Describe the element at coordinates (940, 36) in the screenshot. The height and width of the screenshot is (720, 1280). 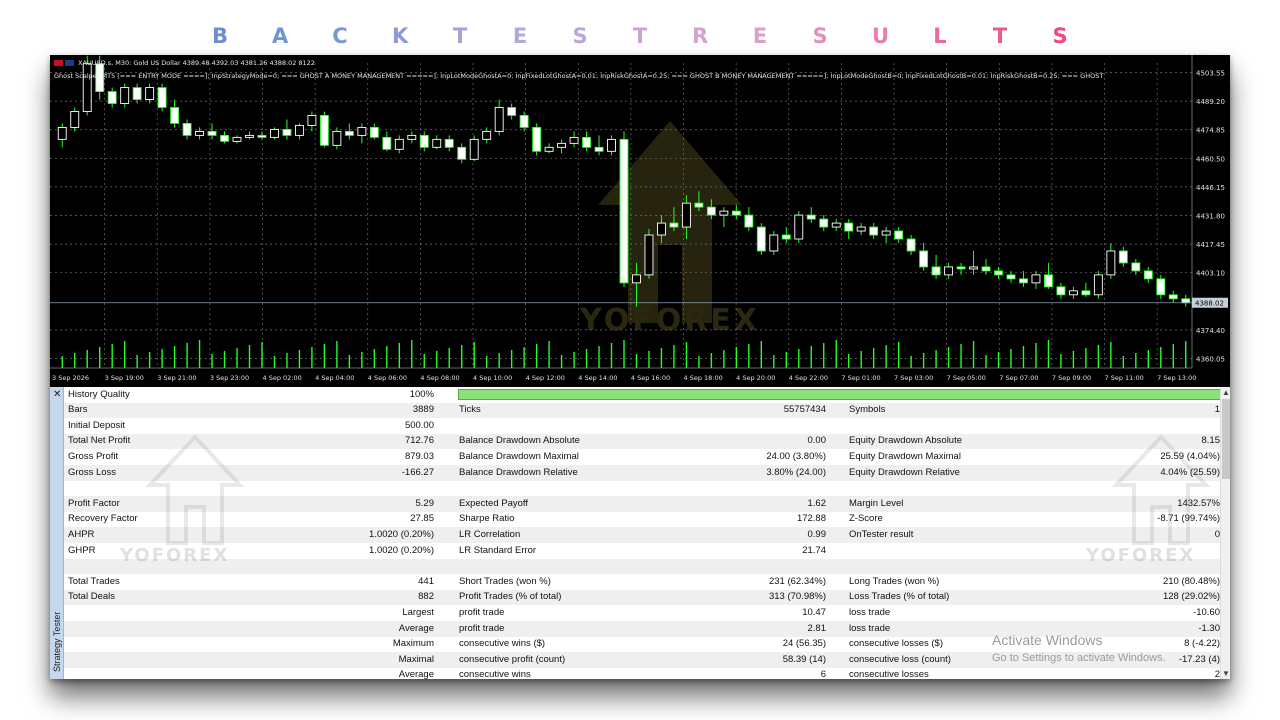
I see `title-letter: L` at that location.